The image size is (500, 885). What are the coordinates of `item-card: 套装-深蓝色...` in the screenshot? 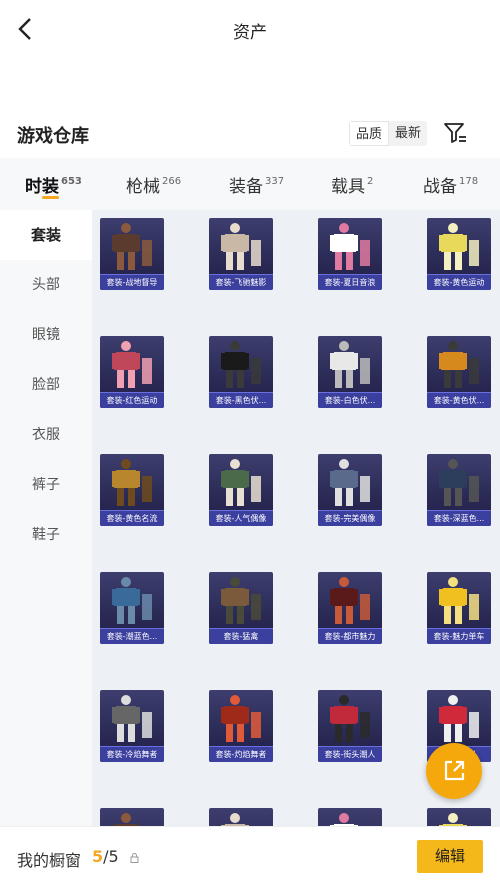 It's located at (459, 490).